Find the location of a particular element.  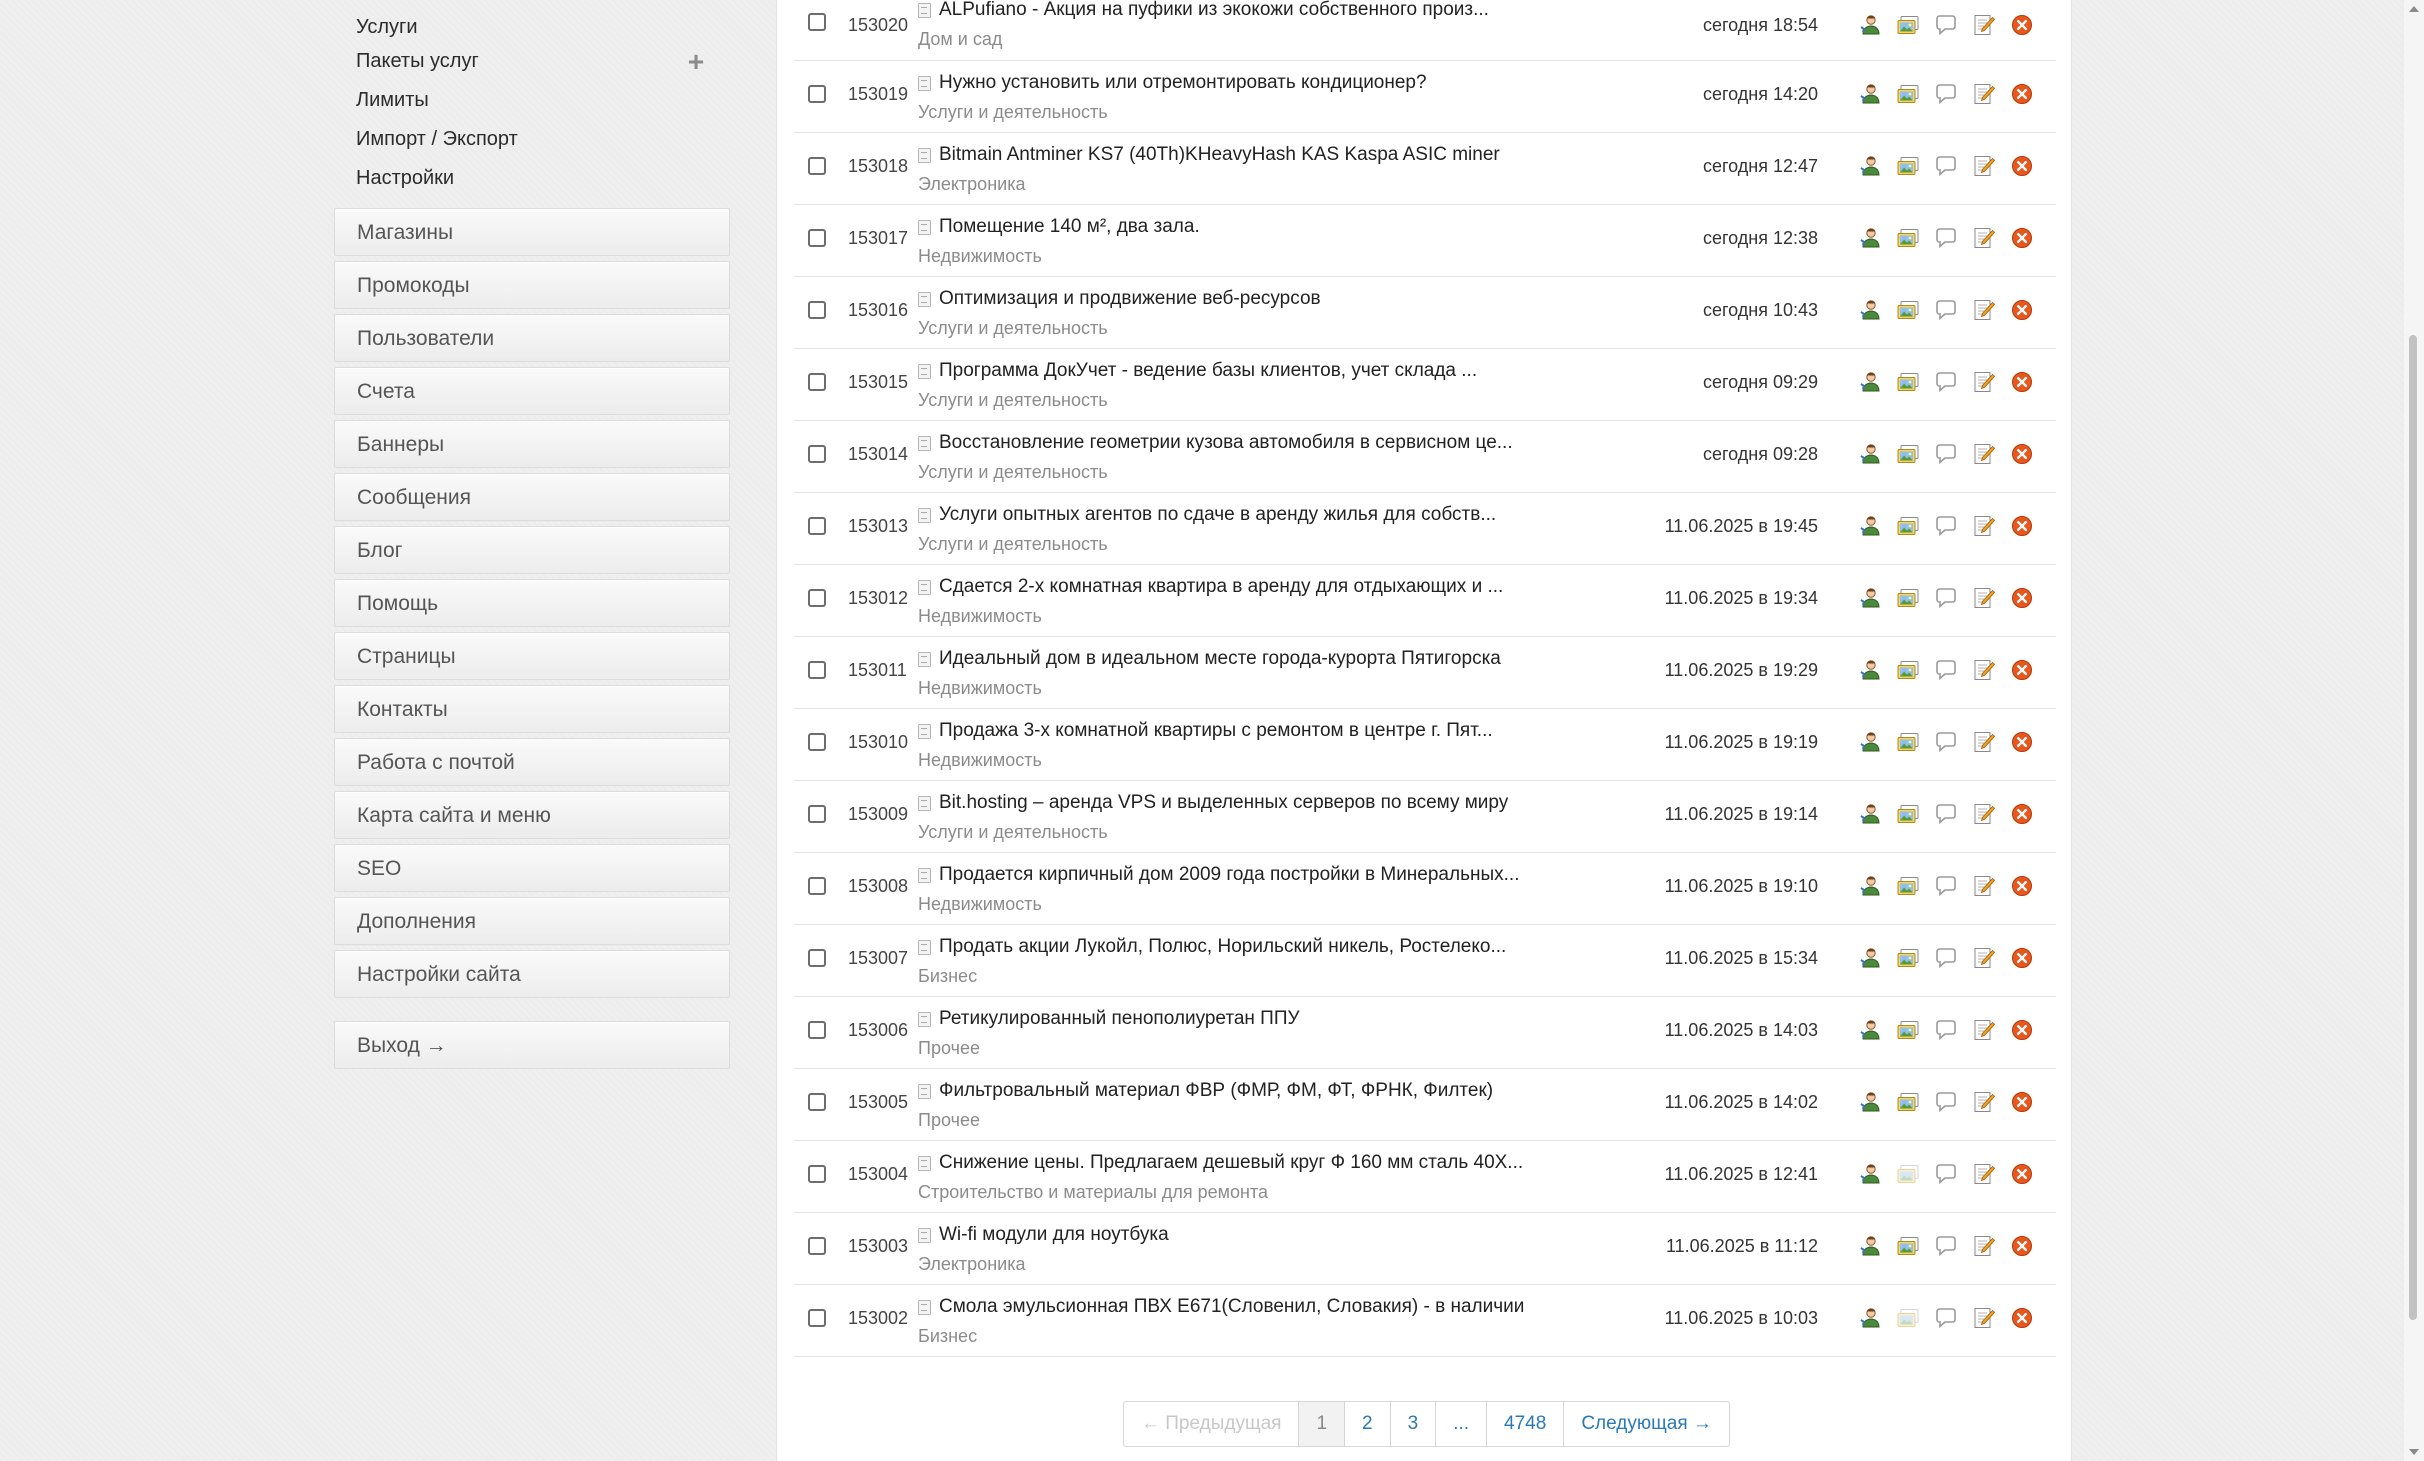

menu-item: Сообщения is located at coordinates (532, 497).